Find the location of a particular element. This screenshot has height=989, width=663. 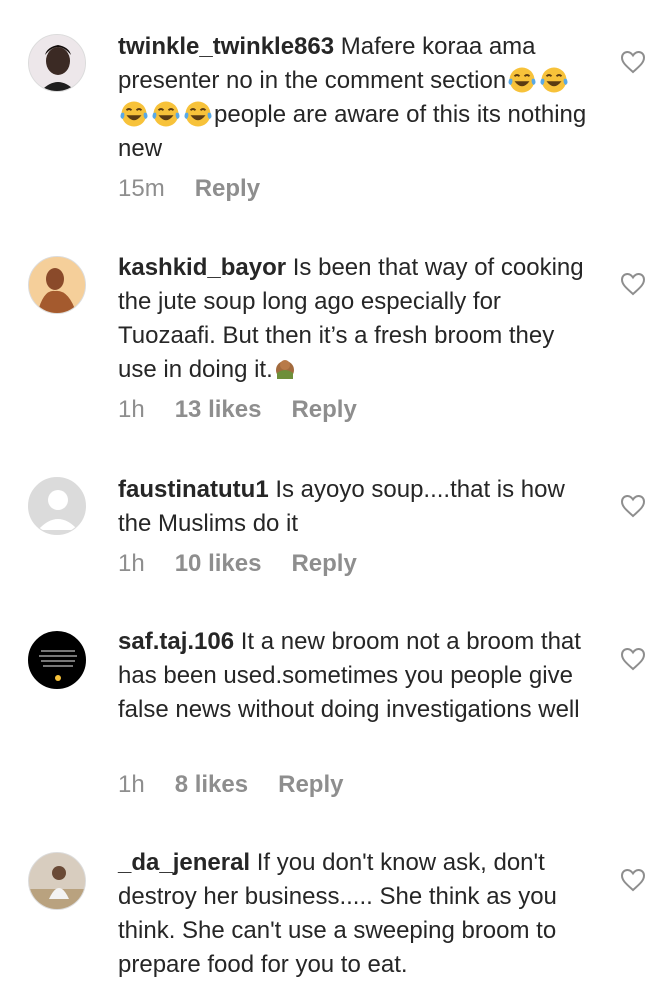

hands-covering-face-emoji-icon is located at coordinates (284, 369).